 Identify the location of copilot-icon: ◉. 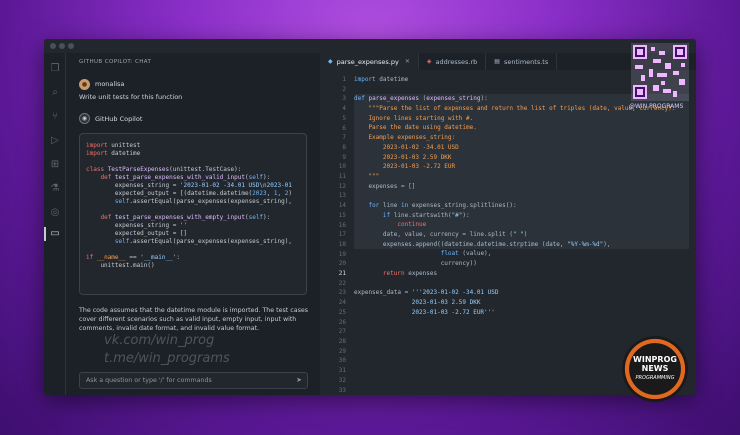
(84, 118).